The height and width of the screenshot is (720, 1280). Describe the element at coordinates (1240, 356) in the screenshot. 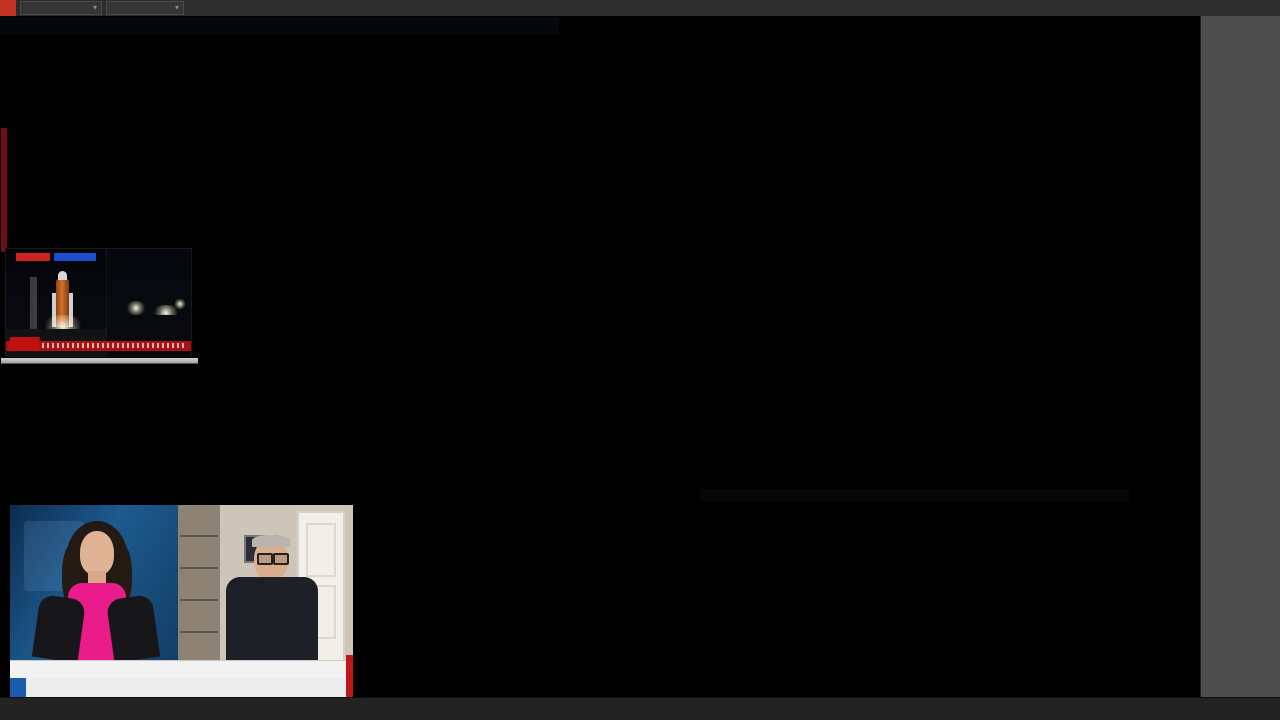

I see `trade-control-panel` at that location.